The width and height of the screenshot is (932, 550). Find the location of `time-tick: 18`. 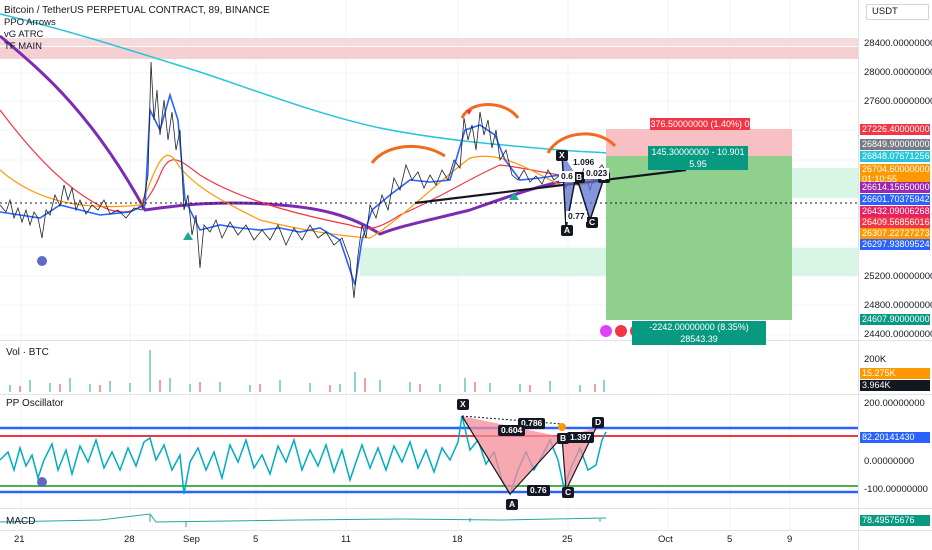

time-tick: 18 is located at coordinates (457, 539).